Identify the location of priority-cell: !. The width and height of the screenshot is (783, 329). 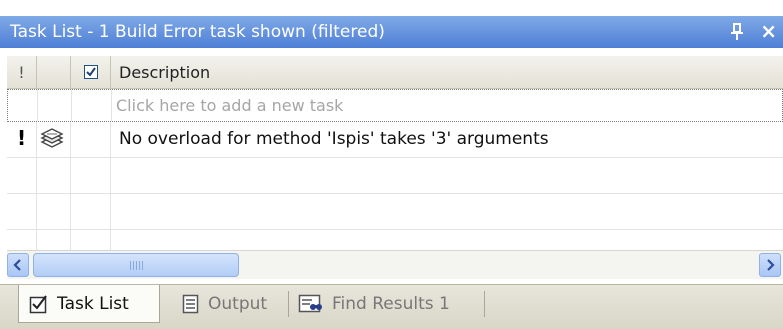
(22, 139).